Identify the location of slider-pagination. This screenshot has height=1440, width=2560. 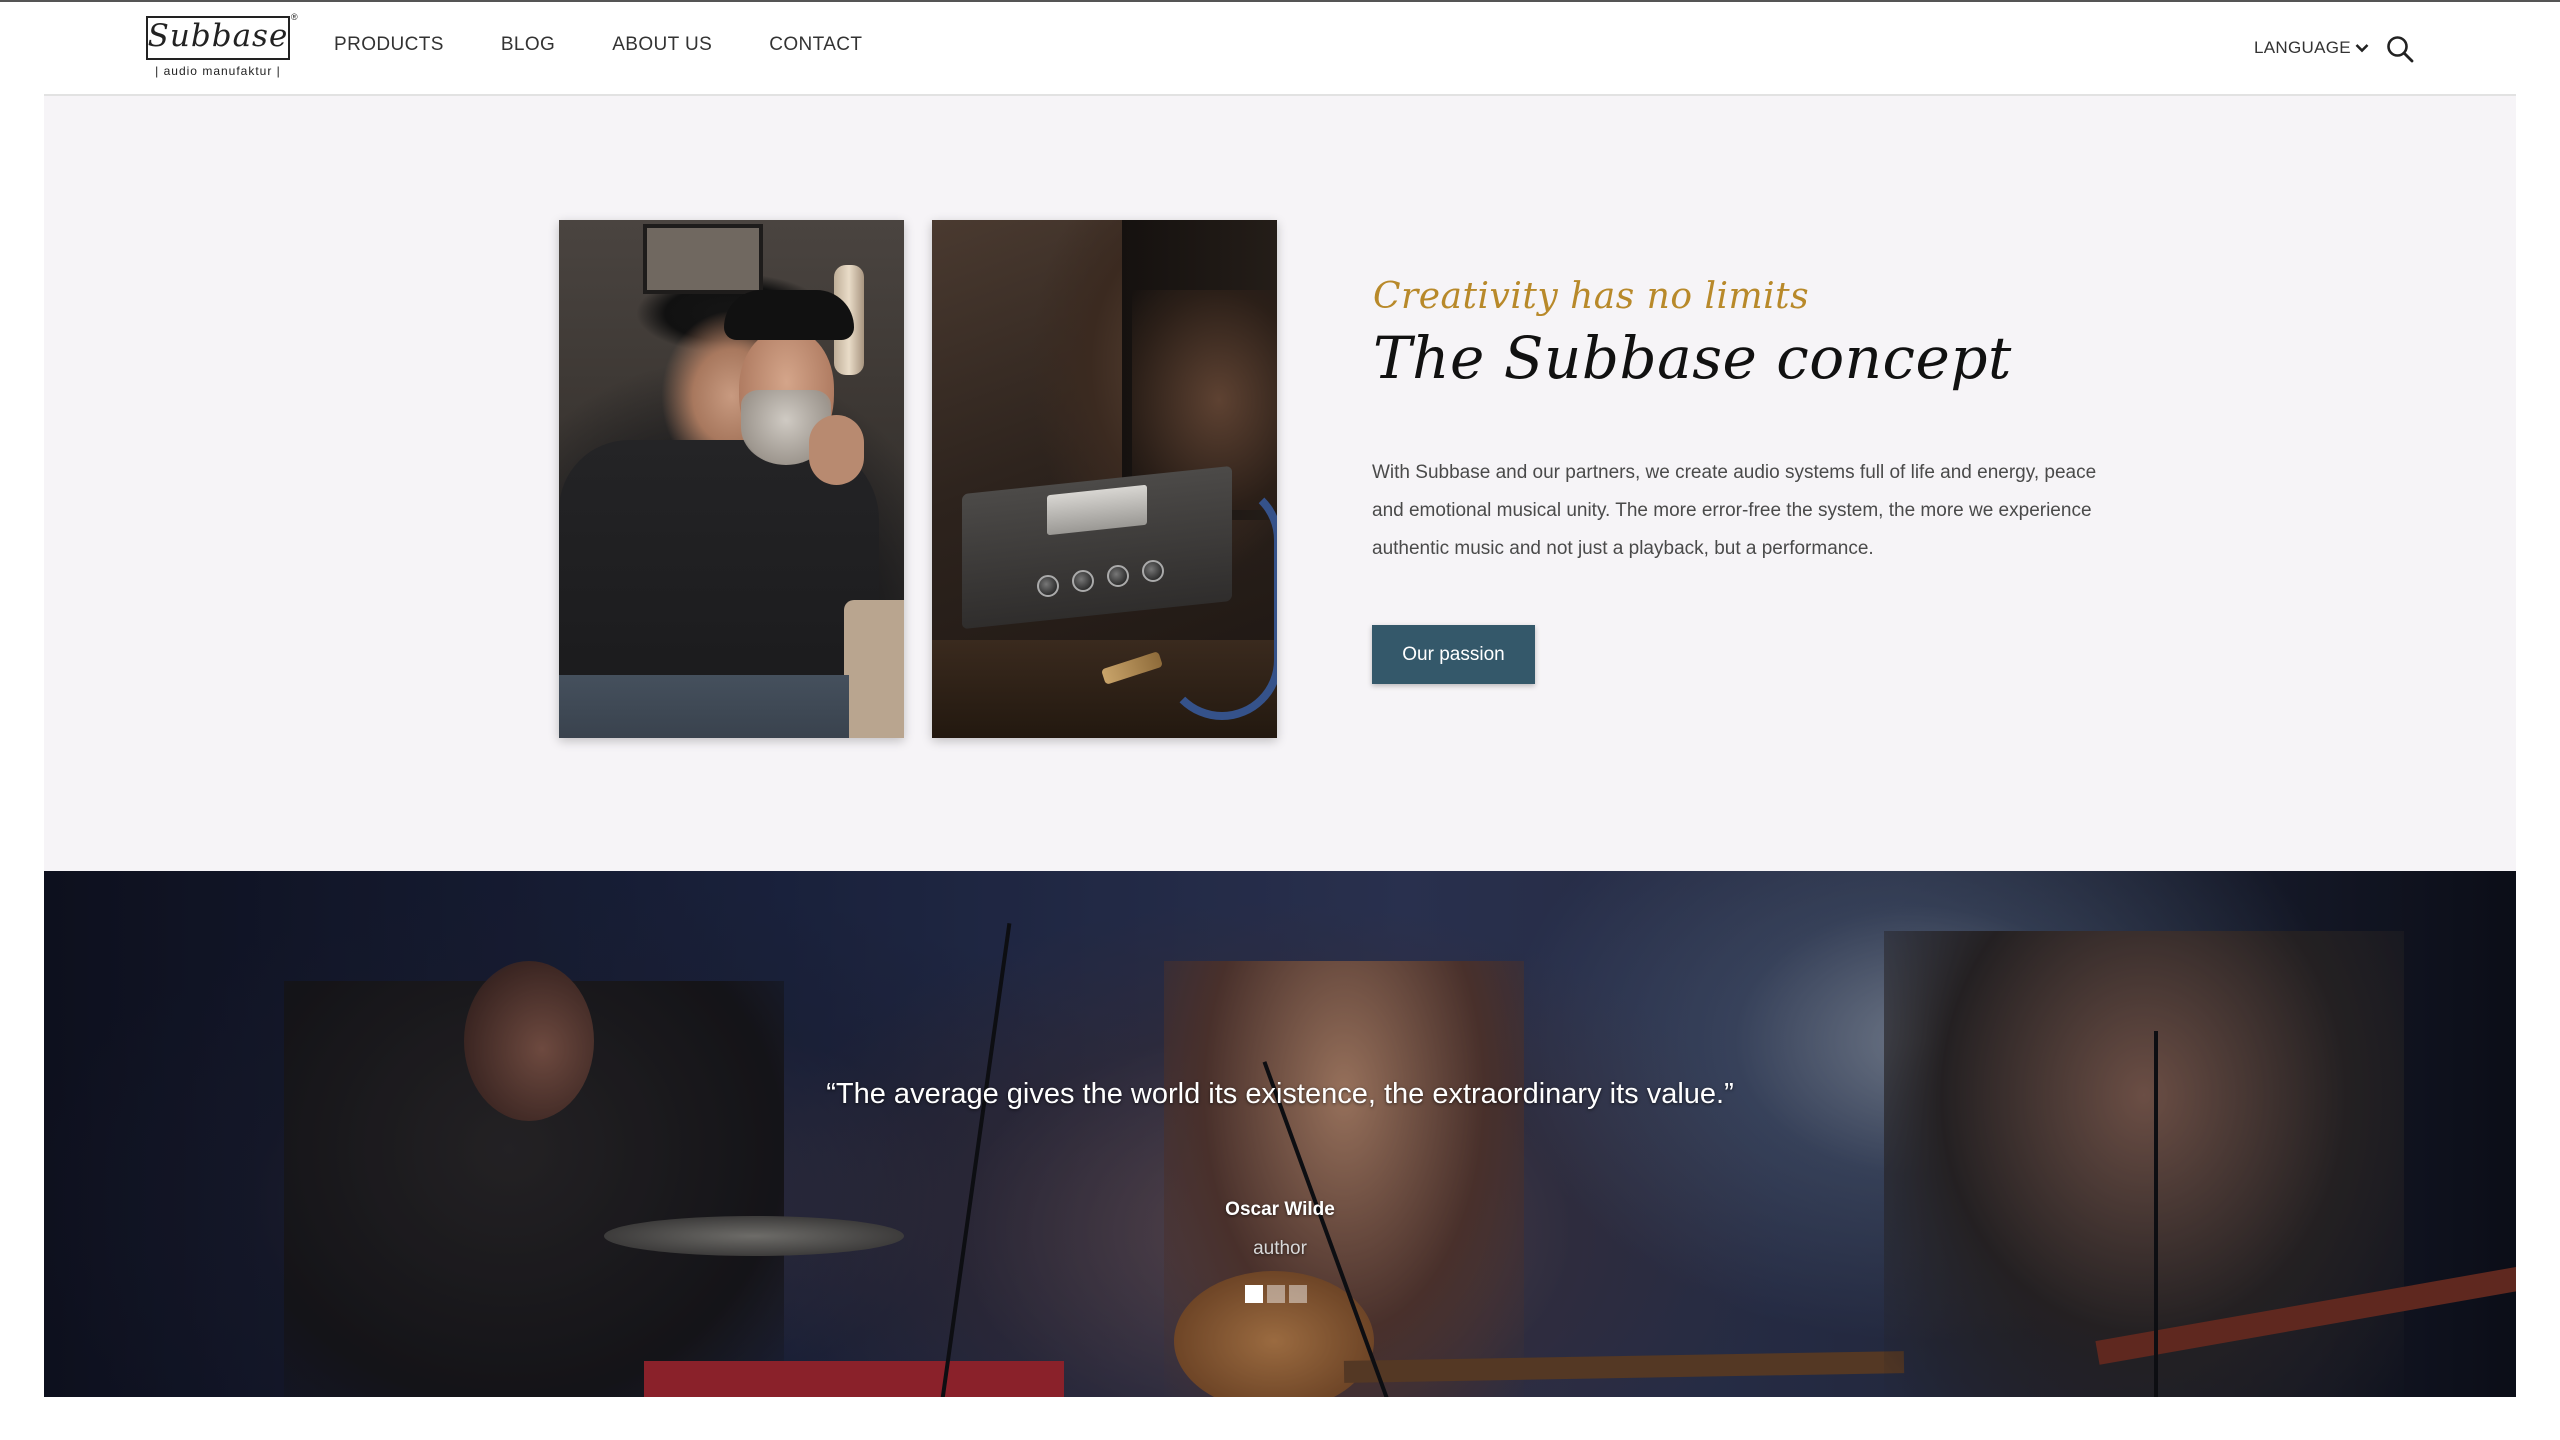
(1276, 1294).